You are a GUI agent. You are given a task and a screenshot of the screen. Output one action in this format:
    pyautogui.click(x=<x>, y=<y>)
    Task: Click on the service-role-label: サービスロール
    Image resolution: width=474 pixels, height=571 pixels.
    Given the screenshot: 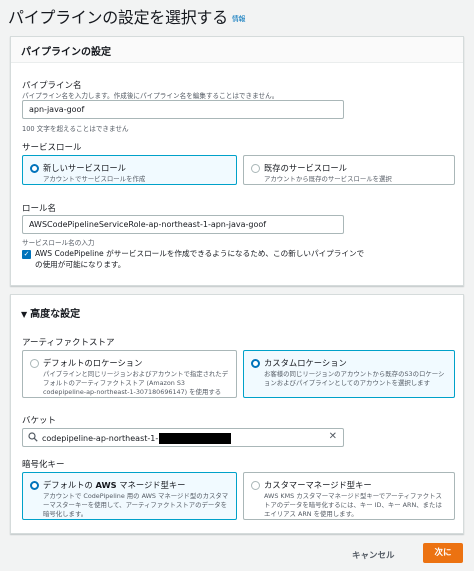 What is the action you would take?
    pyautogui.click(x=52, y=148)
    